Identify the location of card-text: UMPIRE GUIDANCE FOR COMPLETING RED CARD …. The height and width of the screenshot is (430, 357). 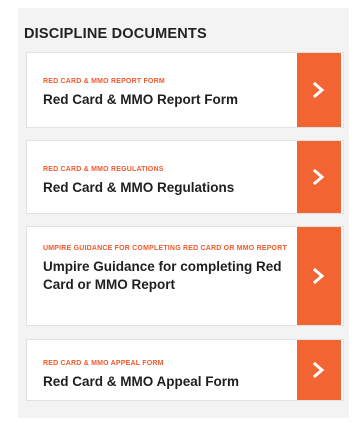
(165, 269).